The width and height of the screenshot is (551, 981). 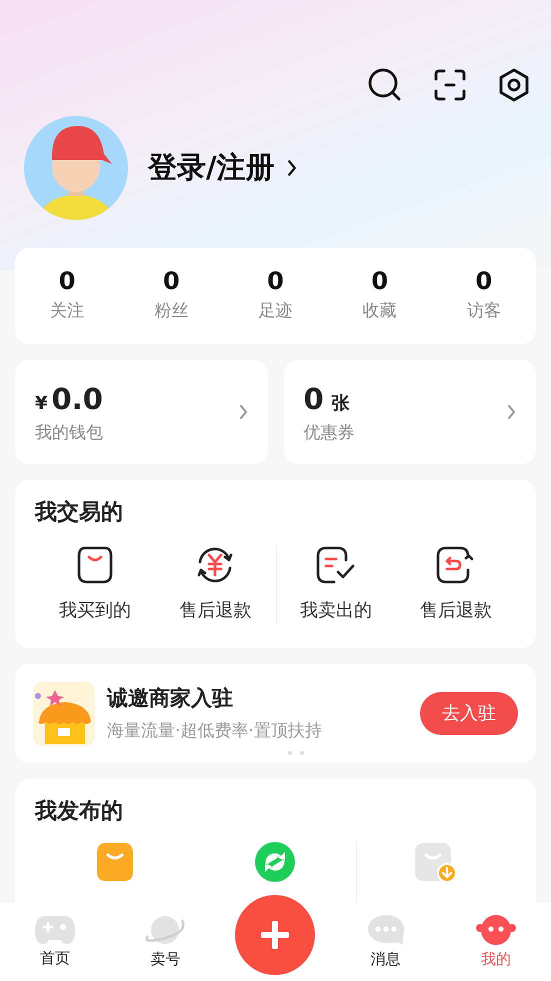 I want to click on stat-label: 足迹, so click(x=275, y=312).